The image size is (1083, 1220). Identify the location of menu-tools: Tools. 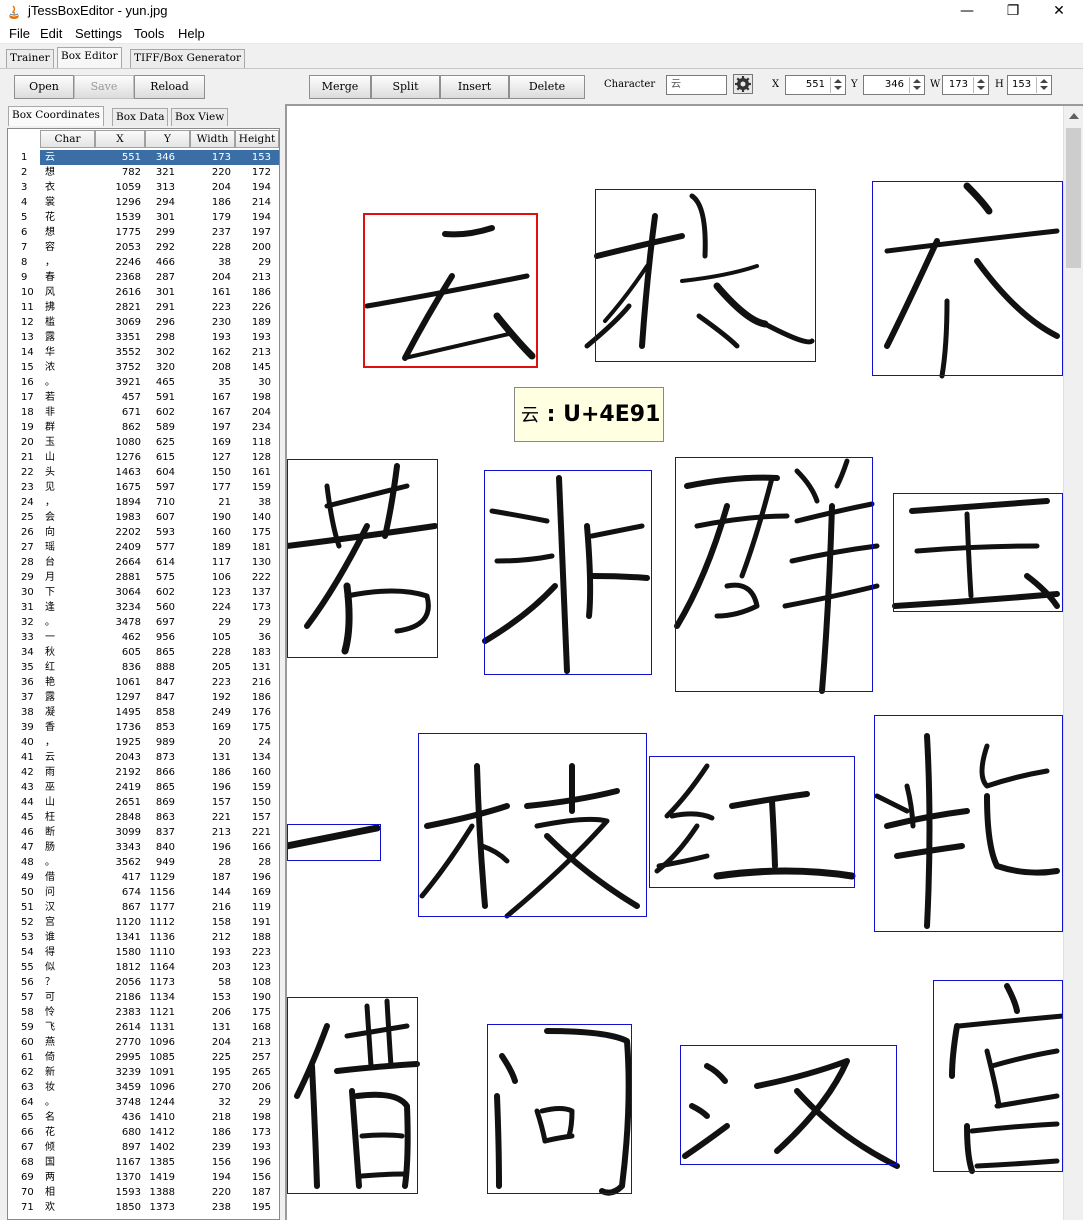
(149, 33).